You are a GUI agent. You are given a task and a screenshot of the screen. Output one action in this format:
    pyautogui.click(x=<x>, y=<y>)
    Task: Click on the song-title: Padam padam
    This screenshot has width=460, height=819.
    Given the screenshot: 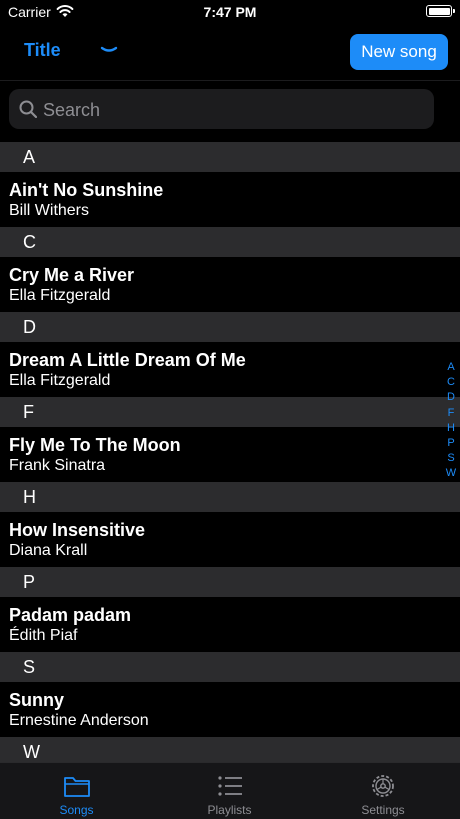 What is the action you would take?
    pyautogui.click(x=70, y=615)
    